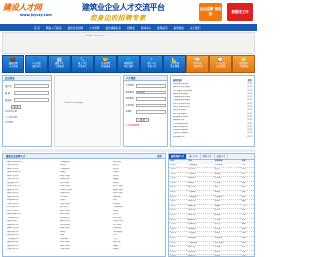 This screenshot has width=320, height=257. Describe the element at coordinates (27, 119) in the screenshot. I see `login-link: 个人会员注册` at that location.